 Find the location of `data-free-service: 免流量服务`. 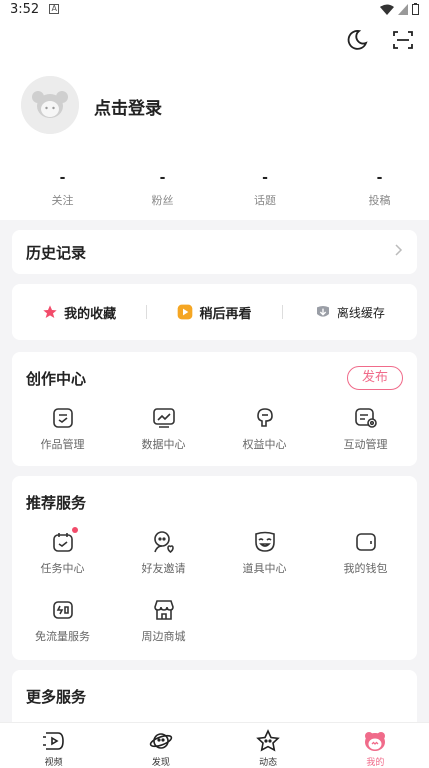

data-free-service: 免流量服务 is located at coordinates (62, 621).